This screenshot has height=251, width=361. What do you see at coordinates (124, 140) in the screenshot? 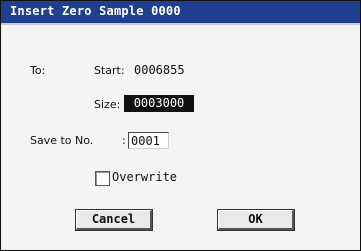
I see `save-to-no-colon: :` at bounding box center [124, 140].